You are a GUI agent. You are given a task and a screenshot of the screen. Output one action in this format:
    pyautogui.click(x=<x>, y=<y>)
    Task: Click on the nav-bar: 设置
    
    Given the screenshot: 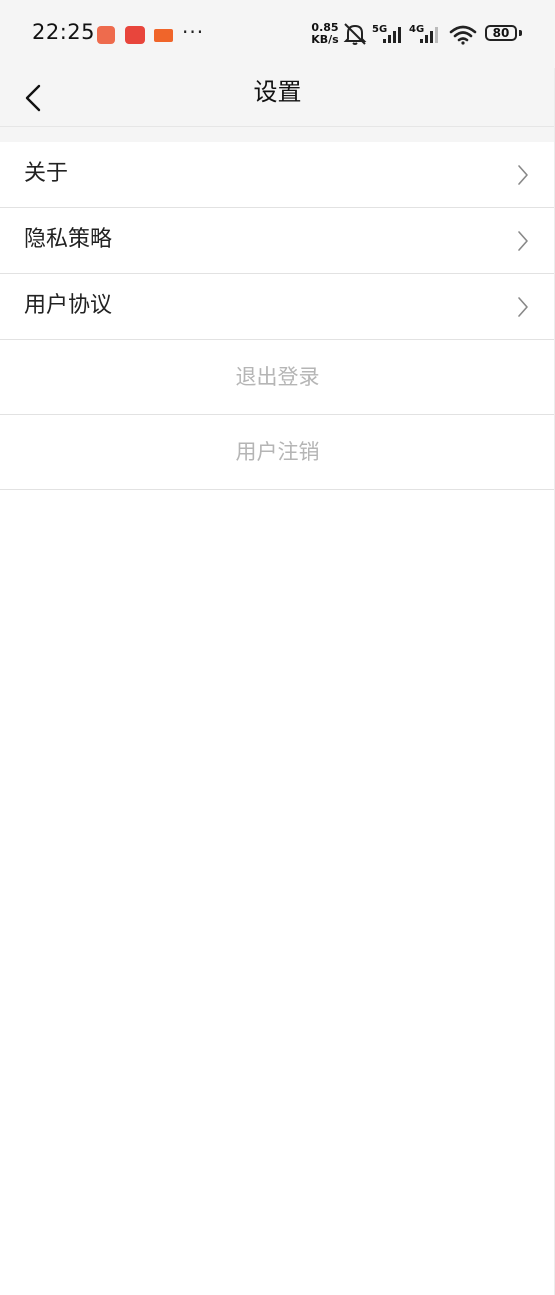 What is the action you would take?
    pyautogui.click(x=277, y=97)
    